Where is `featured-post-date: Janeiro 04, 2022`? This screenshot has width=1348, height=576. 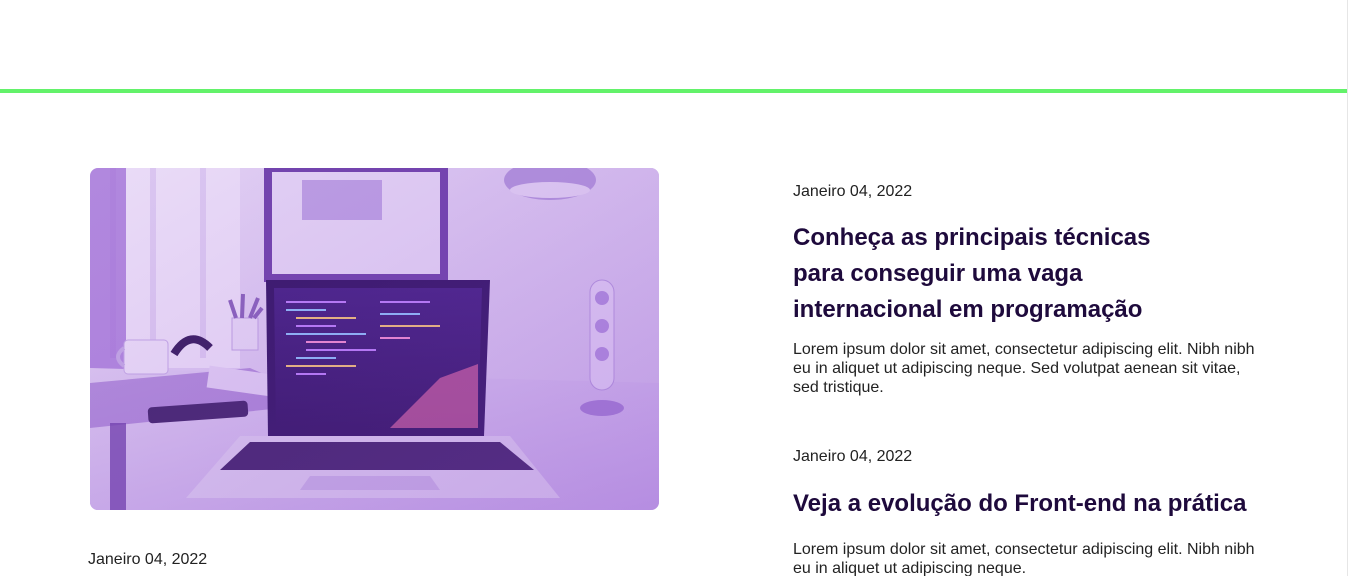
featured-post-date: Janeiro 04, 2022 is located at coordinates (148, 559).